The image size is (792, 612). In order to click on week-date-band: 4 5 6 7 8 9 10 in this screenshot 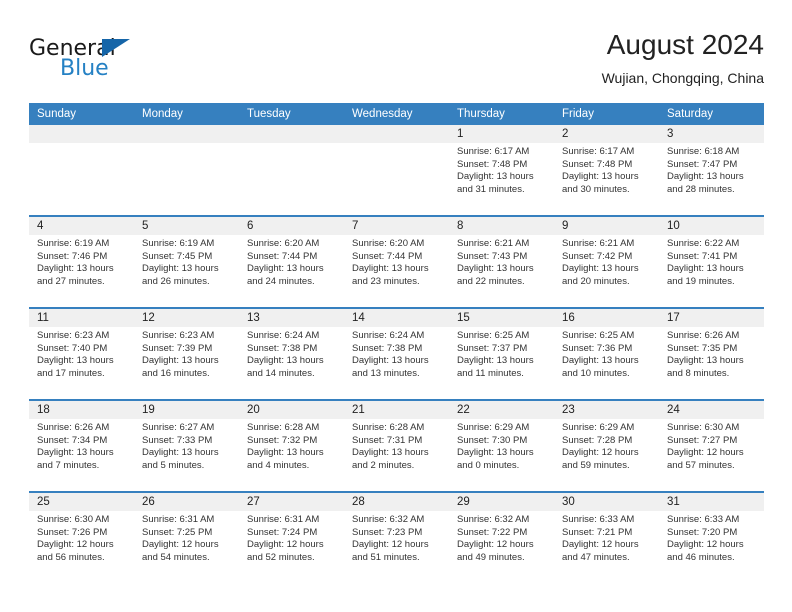, I will do `click(396, 226)`.